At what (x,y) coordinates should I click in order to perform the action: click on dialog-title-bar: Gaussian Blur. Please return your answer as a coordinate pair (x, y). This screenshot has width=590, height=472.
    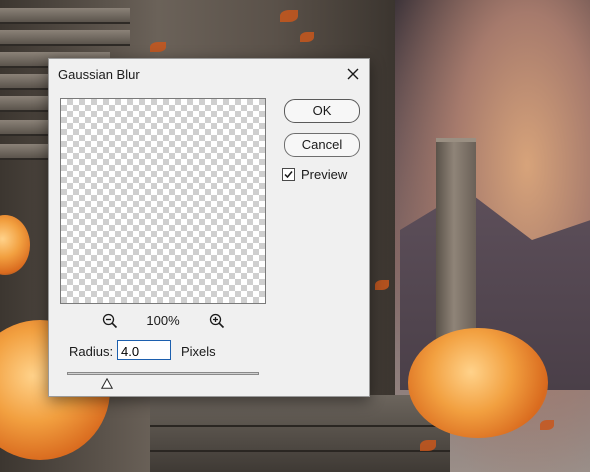
    Looking at the image, I should click on (209, 74).